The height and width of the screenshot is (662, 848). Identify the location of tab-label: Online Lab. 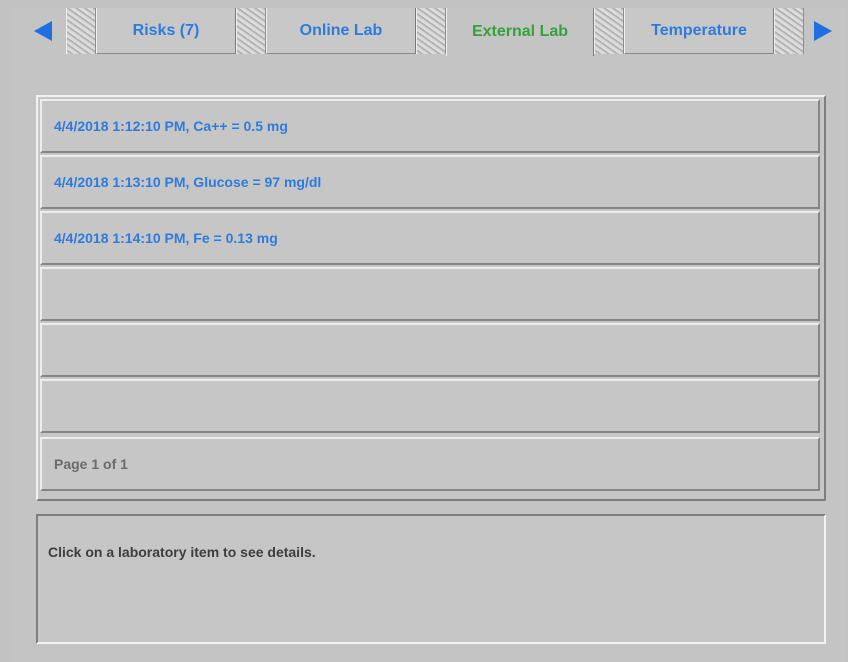
(341, 30).